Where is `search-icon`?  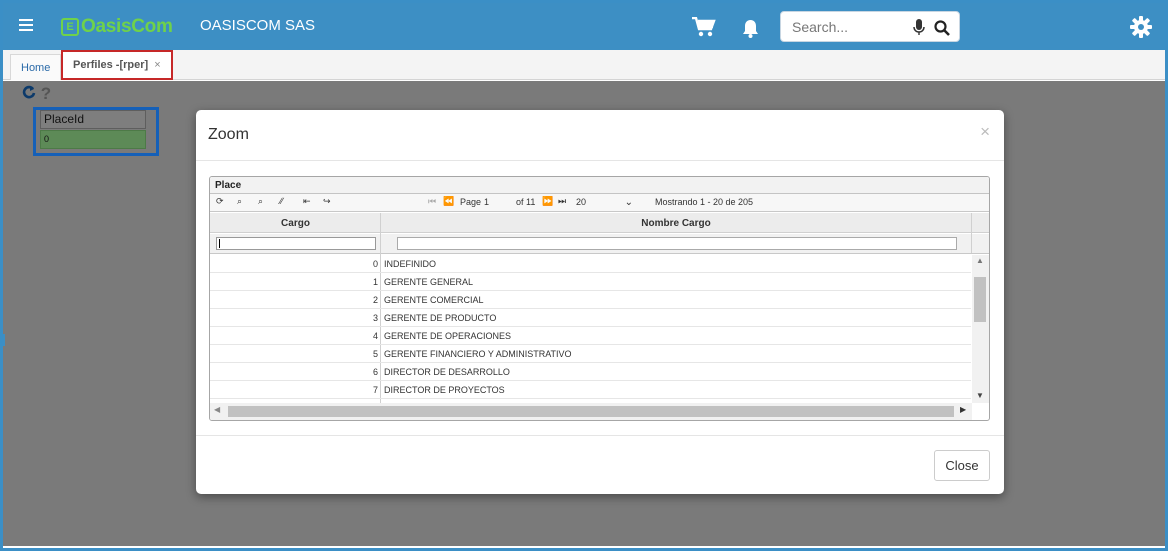 search-icon is located at coordinates (942, 30).